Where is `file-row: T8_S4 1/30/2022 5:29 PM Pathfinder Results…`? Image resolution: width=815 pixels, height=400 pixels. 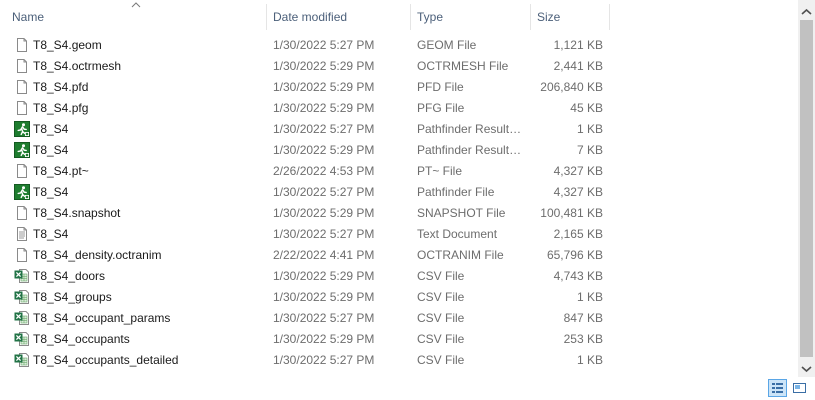
file-row: T8_S4 1/30/2022 5:29 PM Pathfinder Results… is located at coordinates (400, 150).